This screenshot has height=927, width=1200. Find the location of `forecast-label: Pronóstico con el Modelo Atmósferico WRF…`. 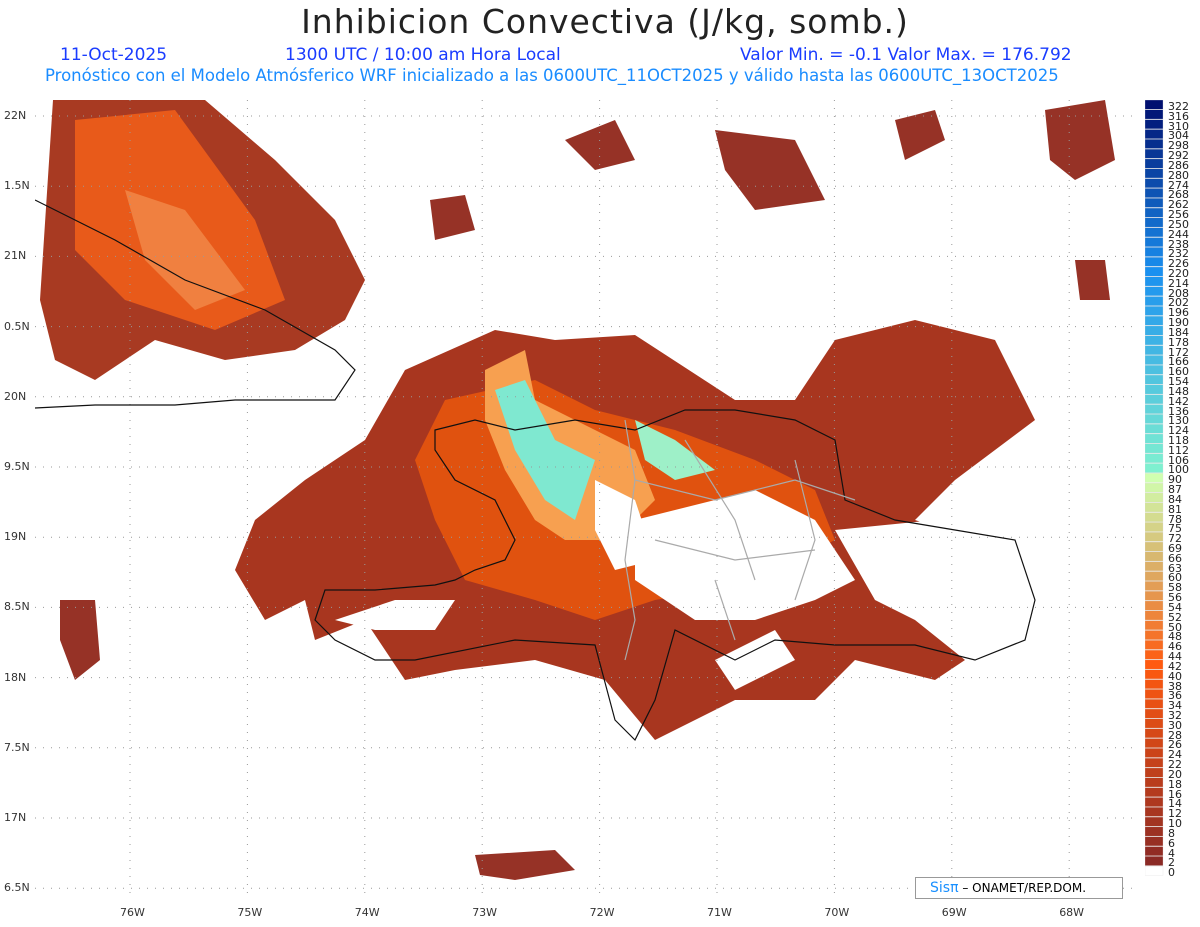

forecast-label: Pronóstico con el Modelo Atmósferico WRF… is located at coordinates (552, 75).